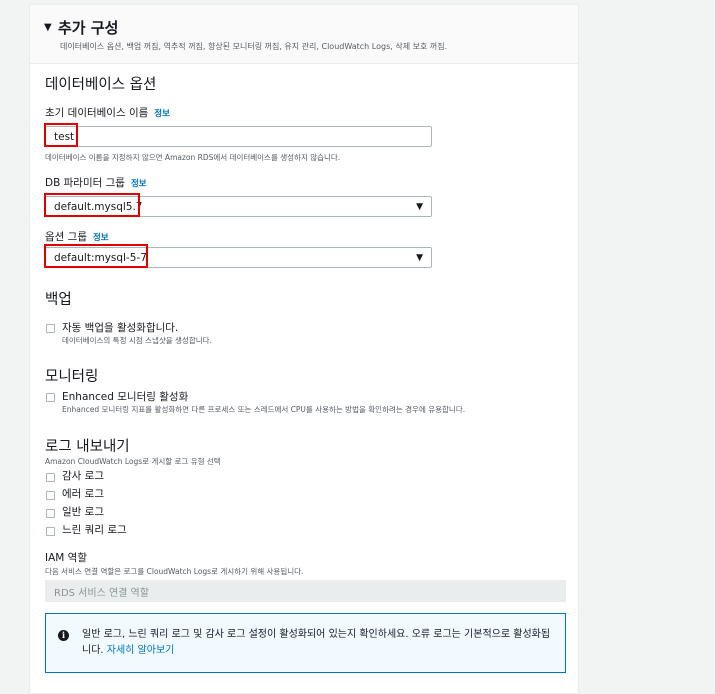 This screenshot has width=715, height=694. I want to click on monitoring-heading: 모니터링, so click(72, 377).